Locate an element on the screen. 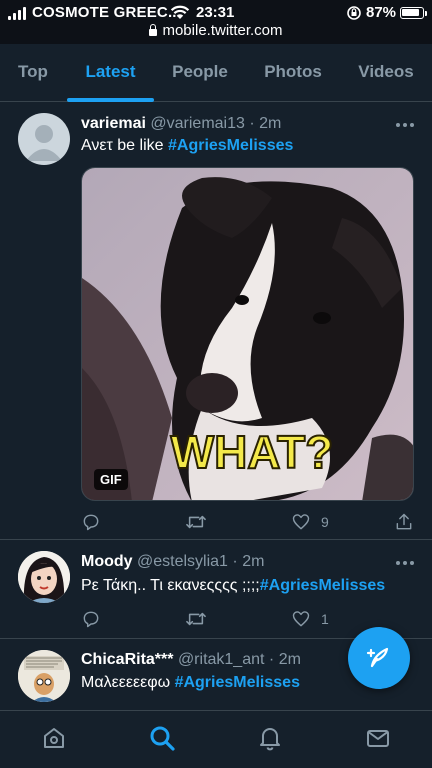 This screenshot has height=768, width=432. tab-people: People is located at coordinates (200, 73).